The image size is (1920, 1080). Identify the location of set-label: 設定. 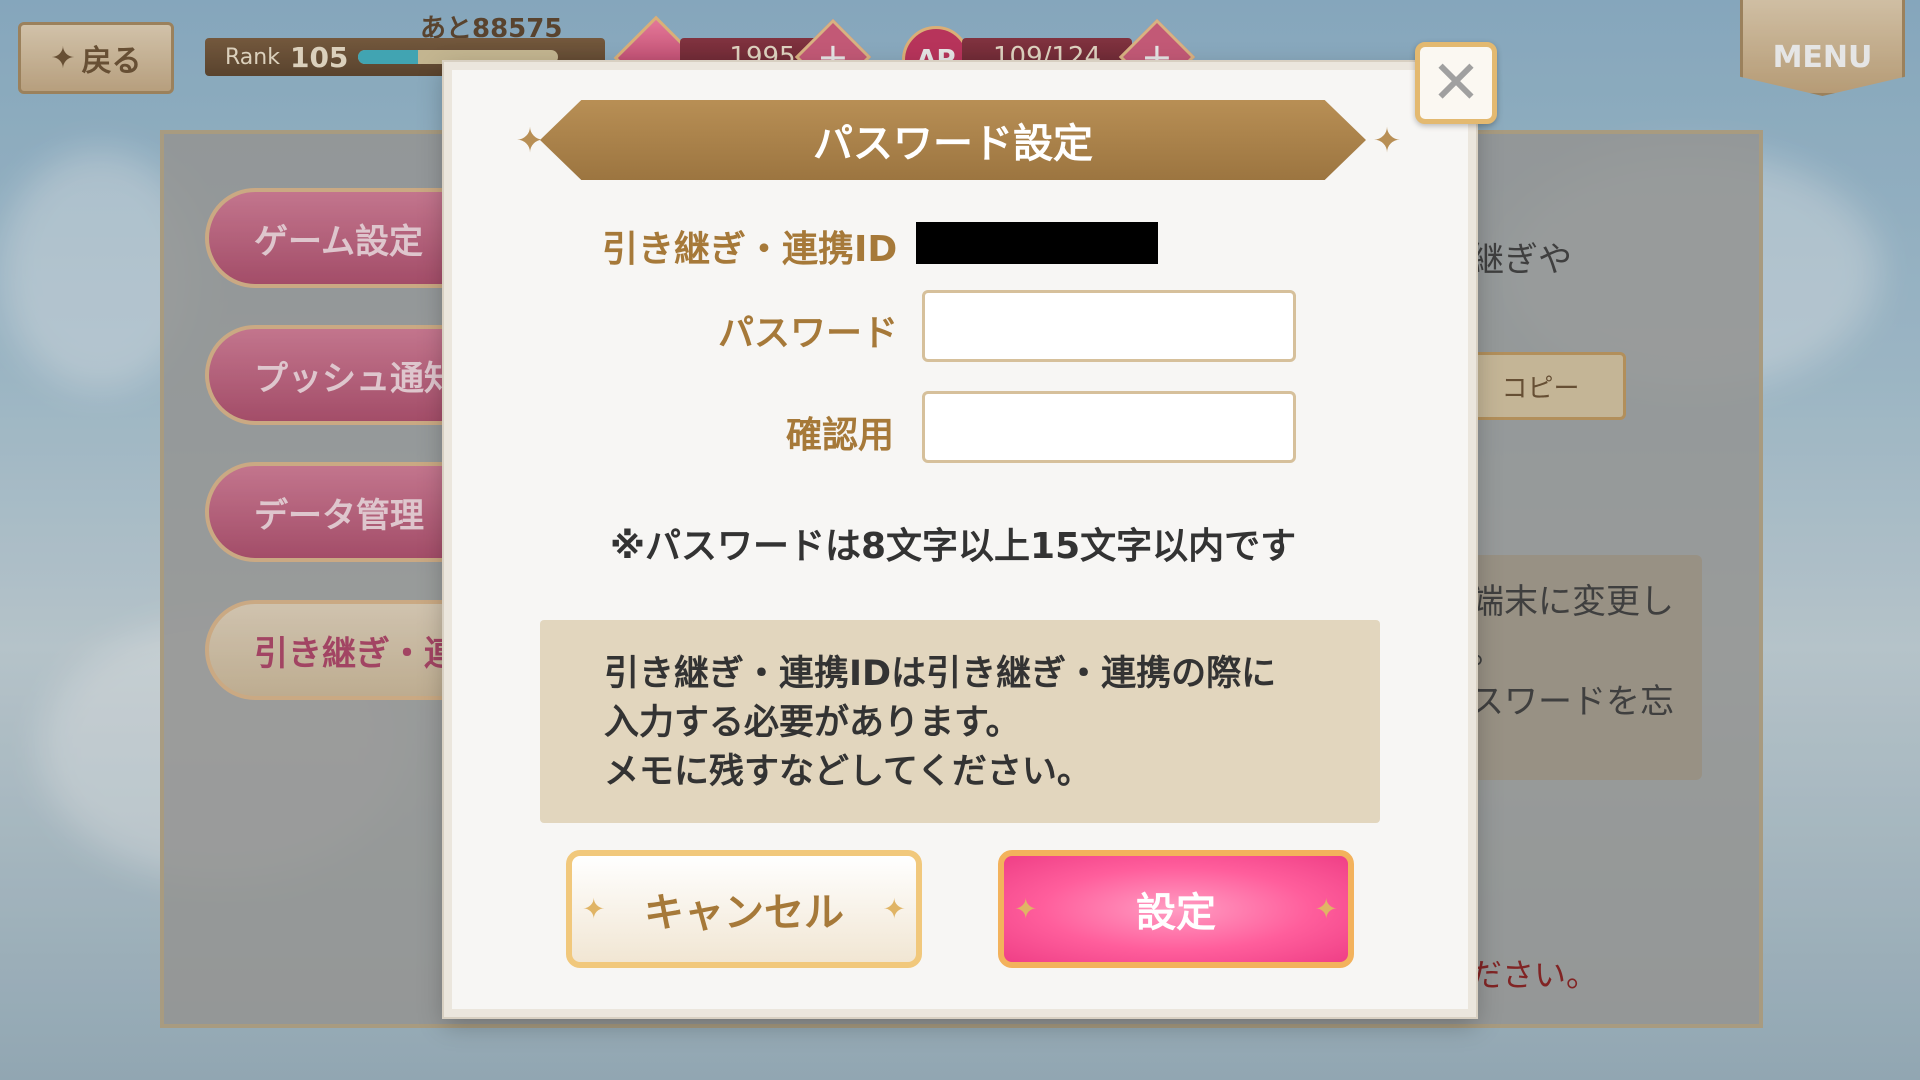
(1176, 913).